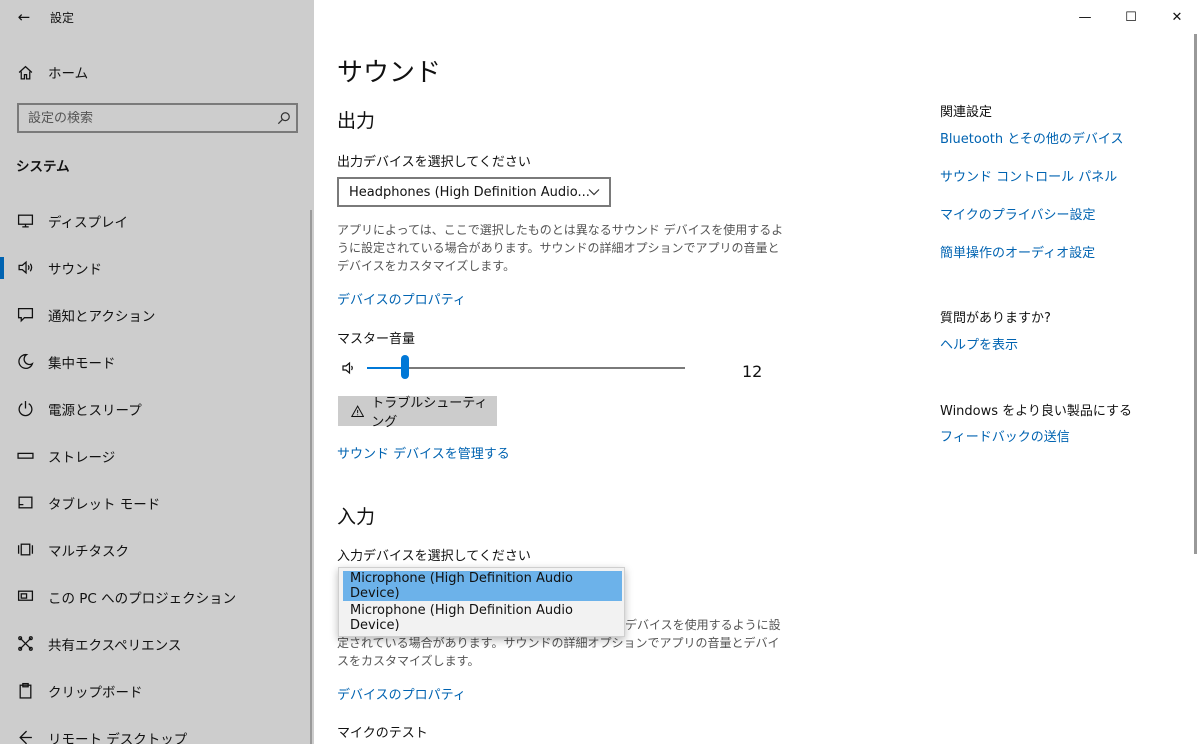 The height and width of the screenshot is (744, 1200). I want to click on storage-icon, so click(25, 456).